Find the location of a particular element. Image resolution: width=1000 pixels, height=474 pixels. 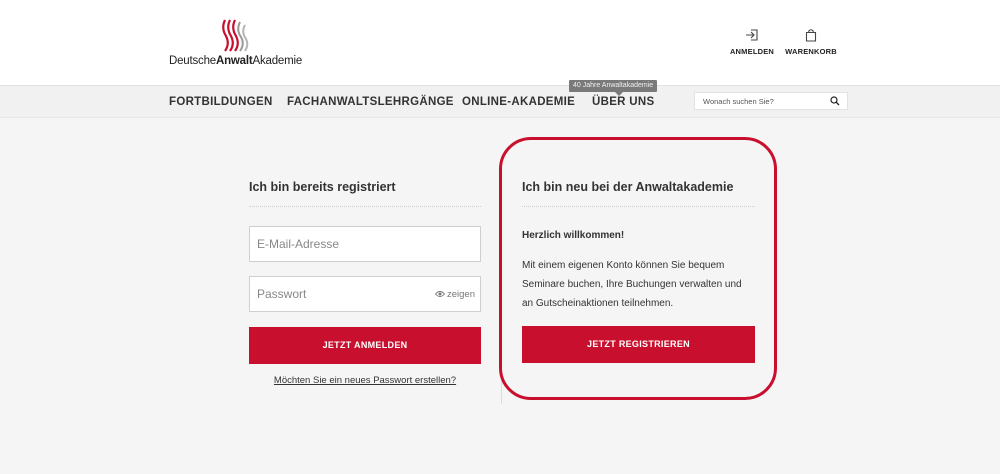

logo: DeutscheAnwaltAkademie is located at coordinates (239, 44).